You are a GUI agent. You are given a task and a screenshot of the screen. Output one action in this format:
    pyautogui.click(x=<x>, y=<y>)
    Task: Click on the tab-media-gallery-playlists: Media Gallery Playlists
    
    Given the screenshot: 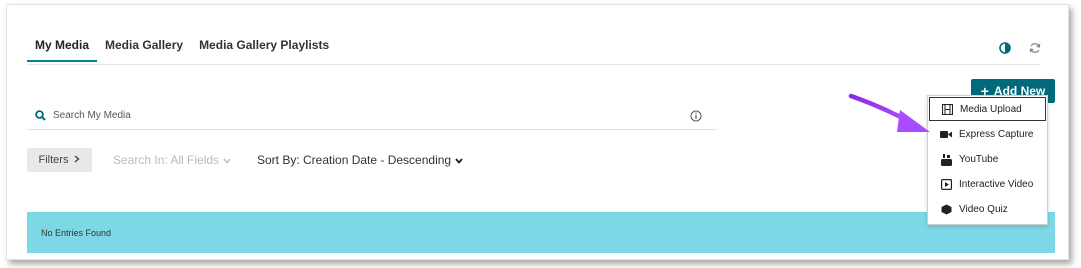 What is the action you would take?
    pyautogui.click(x=264, y=50)
    